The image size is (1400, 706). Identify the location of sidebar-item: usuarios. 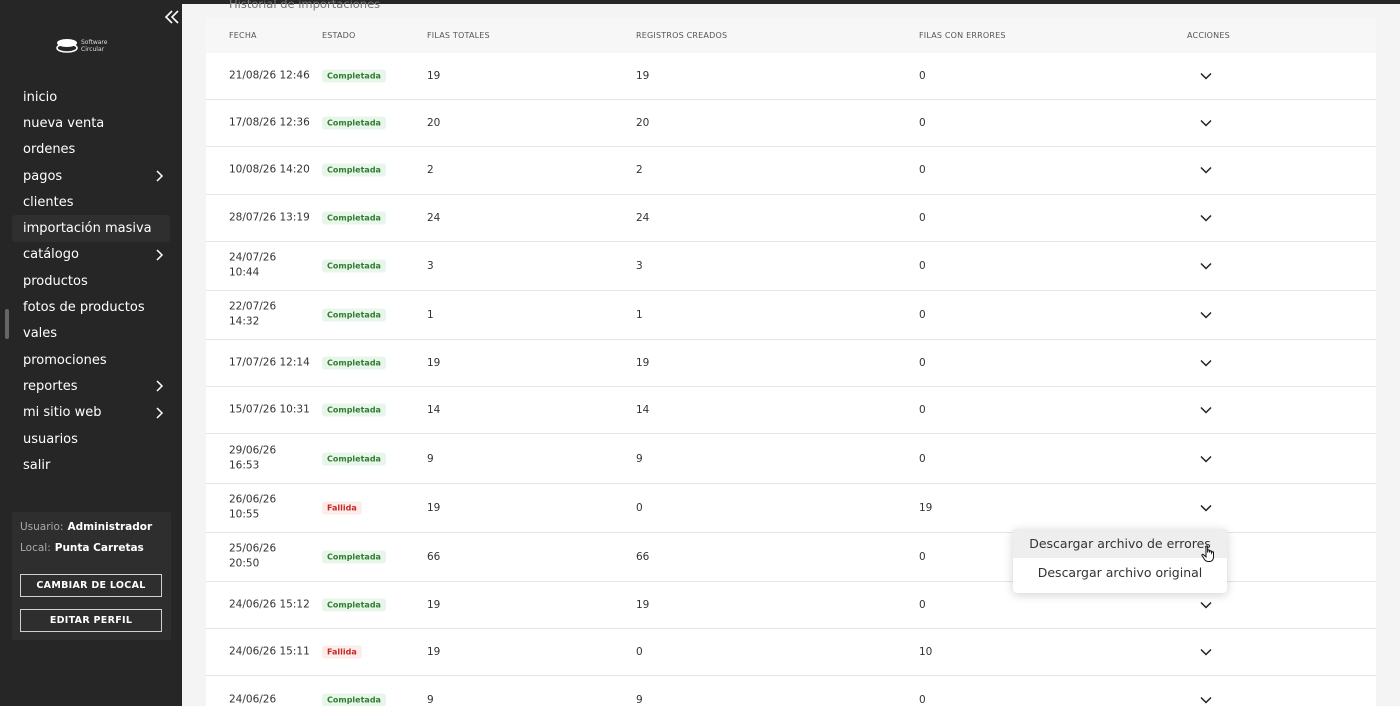
(91, 439).